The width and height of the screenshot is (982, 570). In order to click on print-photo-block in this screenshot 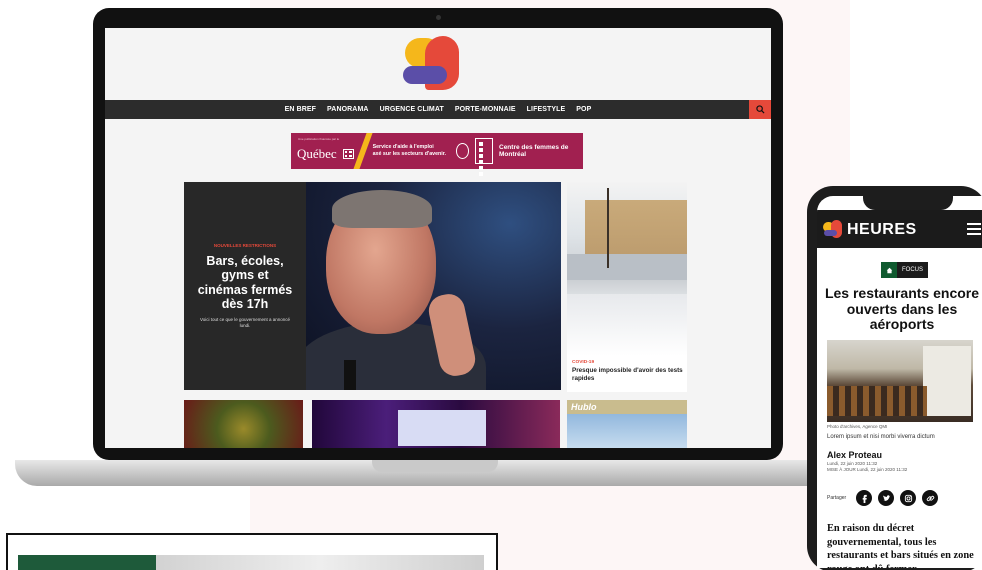, I will do `click(320, 562)`.